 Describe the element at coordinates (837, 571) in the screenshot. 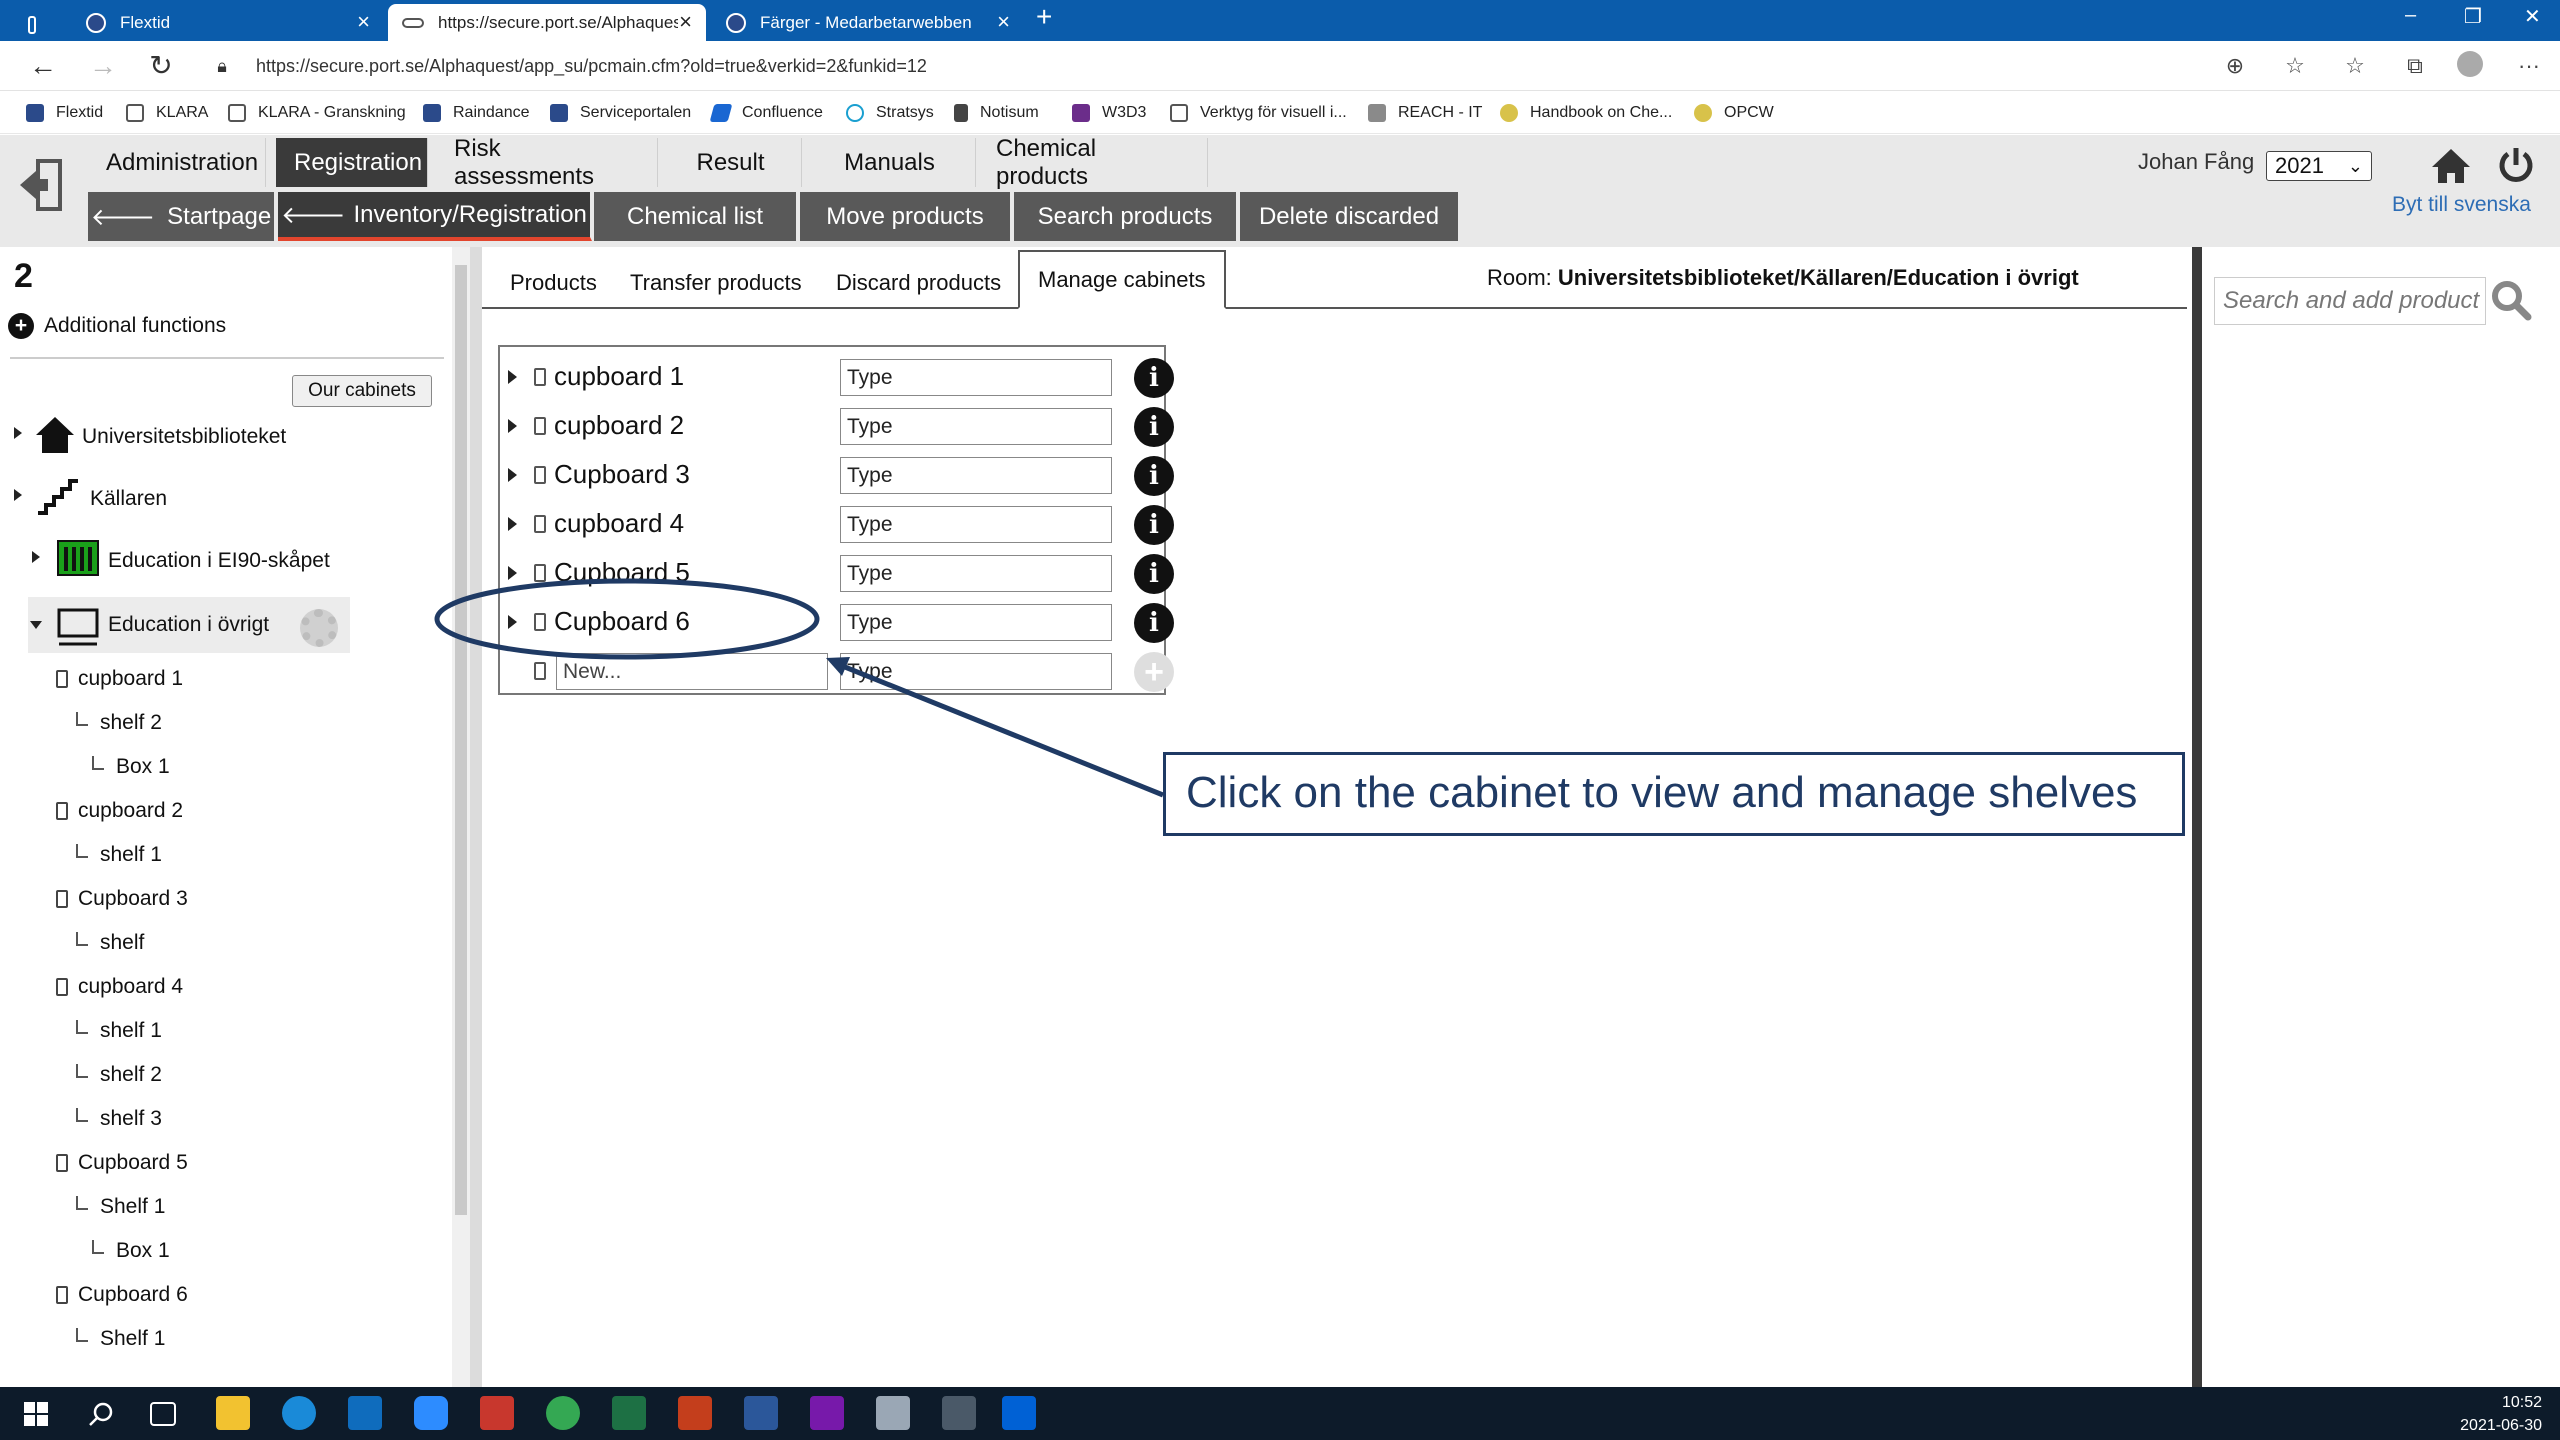

I see `cabinet-row: Cupboard 5 Type i` at that location.